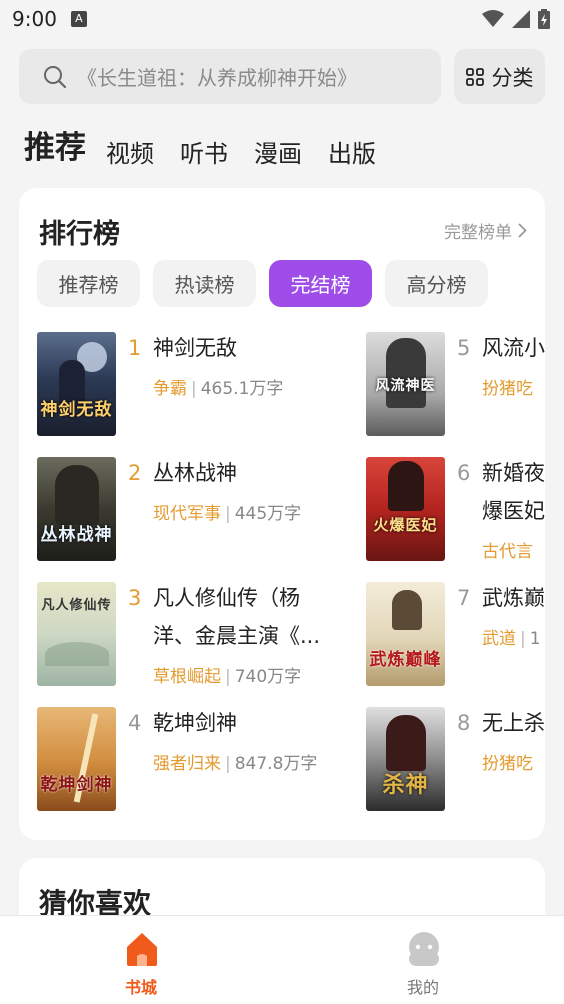  Describe the element at coordinates (513, 511) in the screenshot. I see `book-title-line2: 爆医妃` at that location.